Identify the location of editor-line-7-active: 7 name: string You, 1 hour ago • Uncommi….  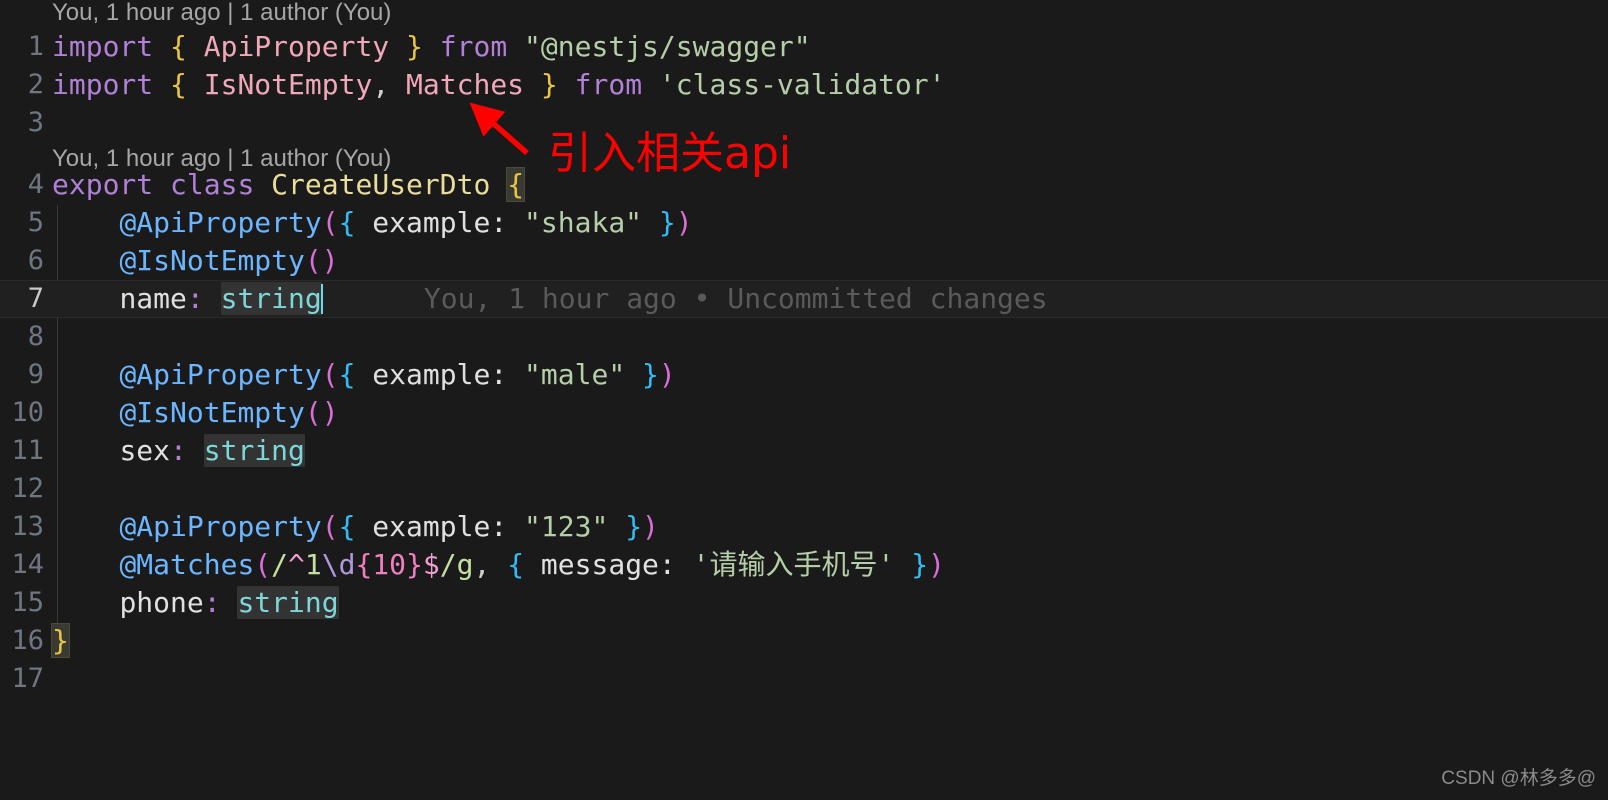
(804, 299).